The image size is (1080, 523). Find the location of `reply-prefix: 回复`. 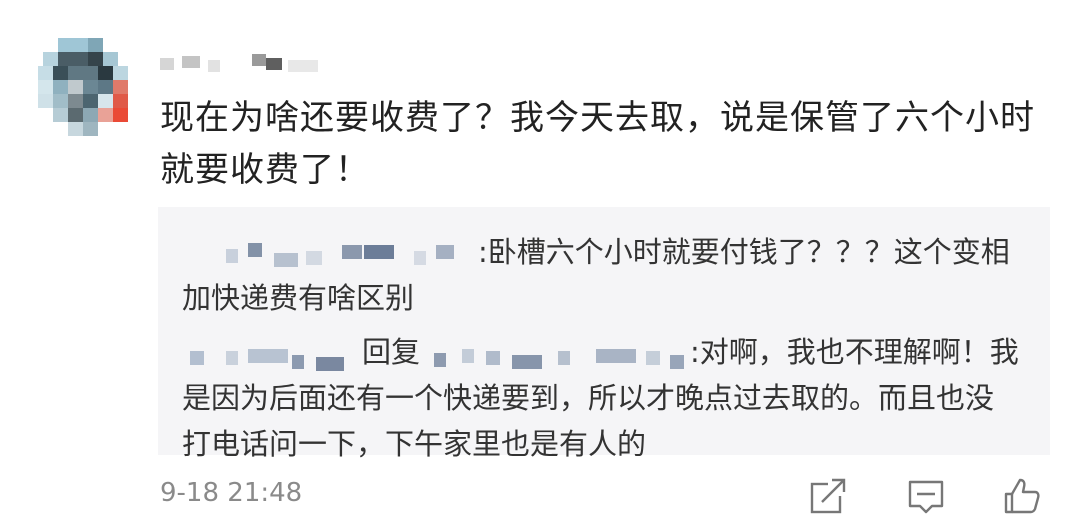

reply-prefix: 回复 is located at coordinates (391, 352).